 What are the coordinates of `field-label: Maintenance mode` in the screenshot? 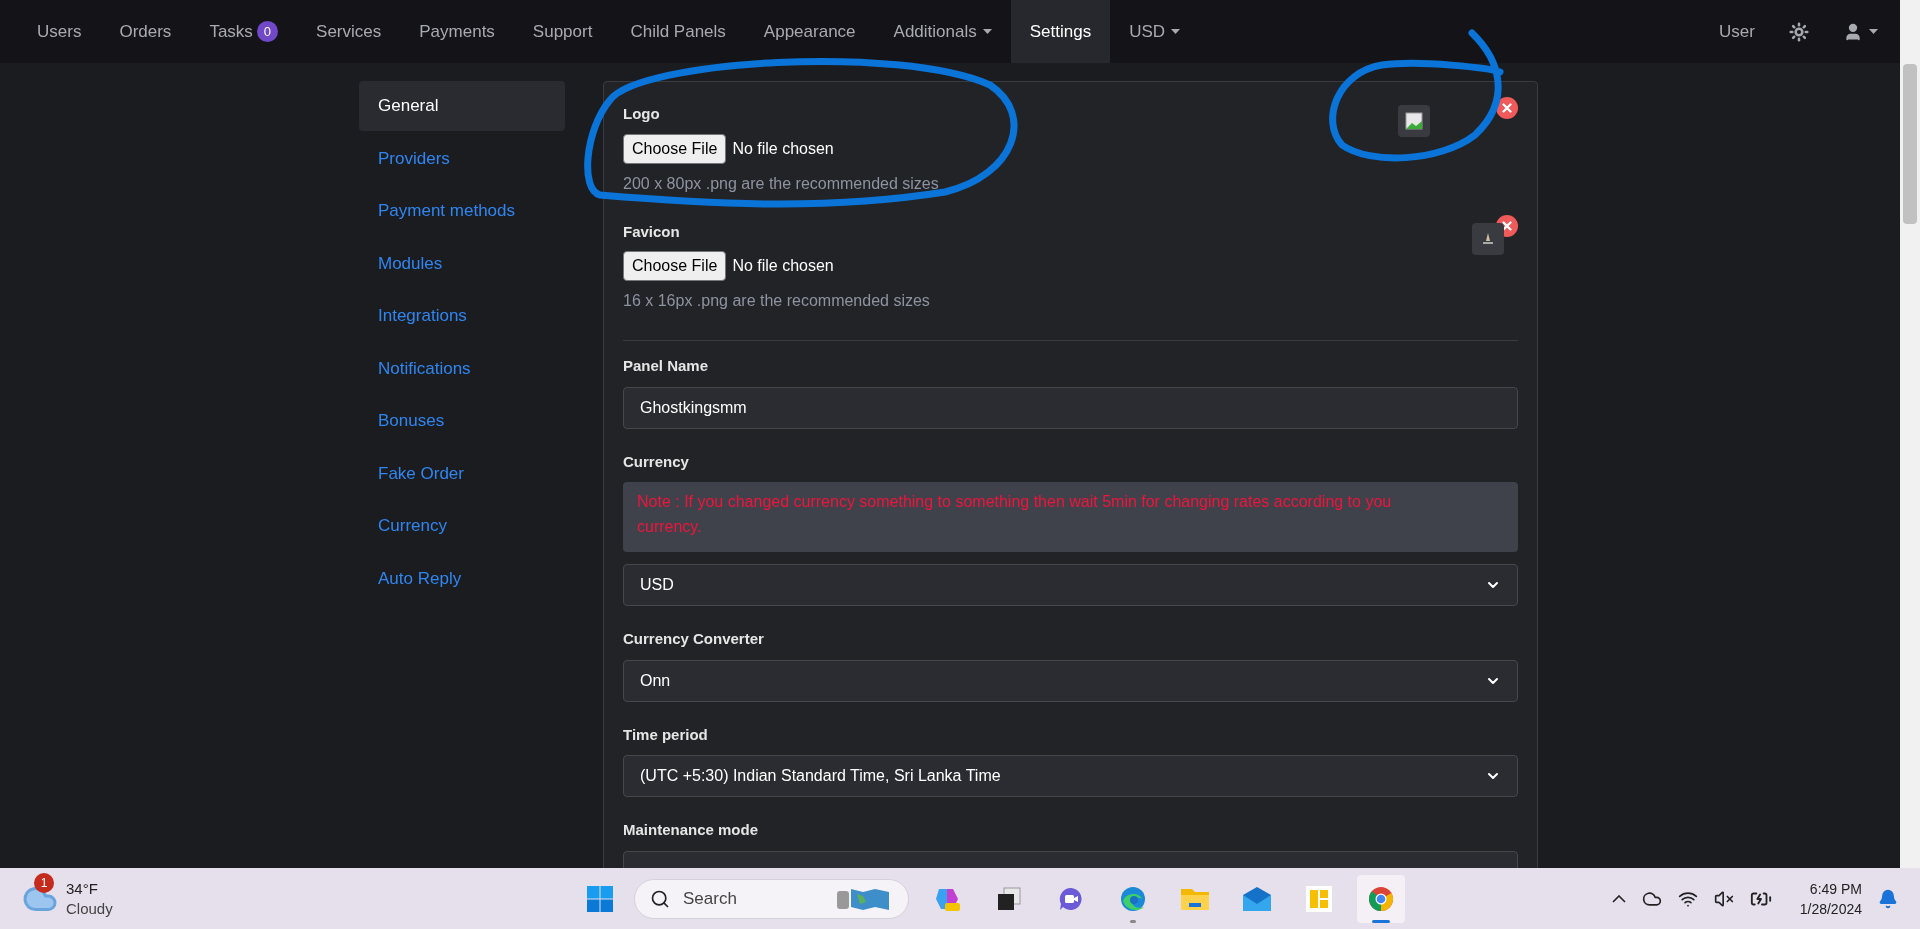 It's located at (691, 830).